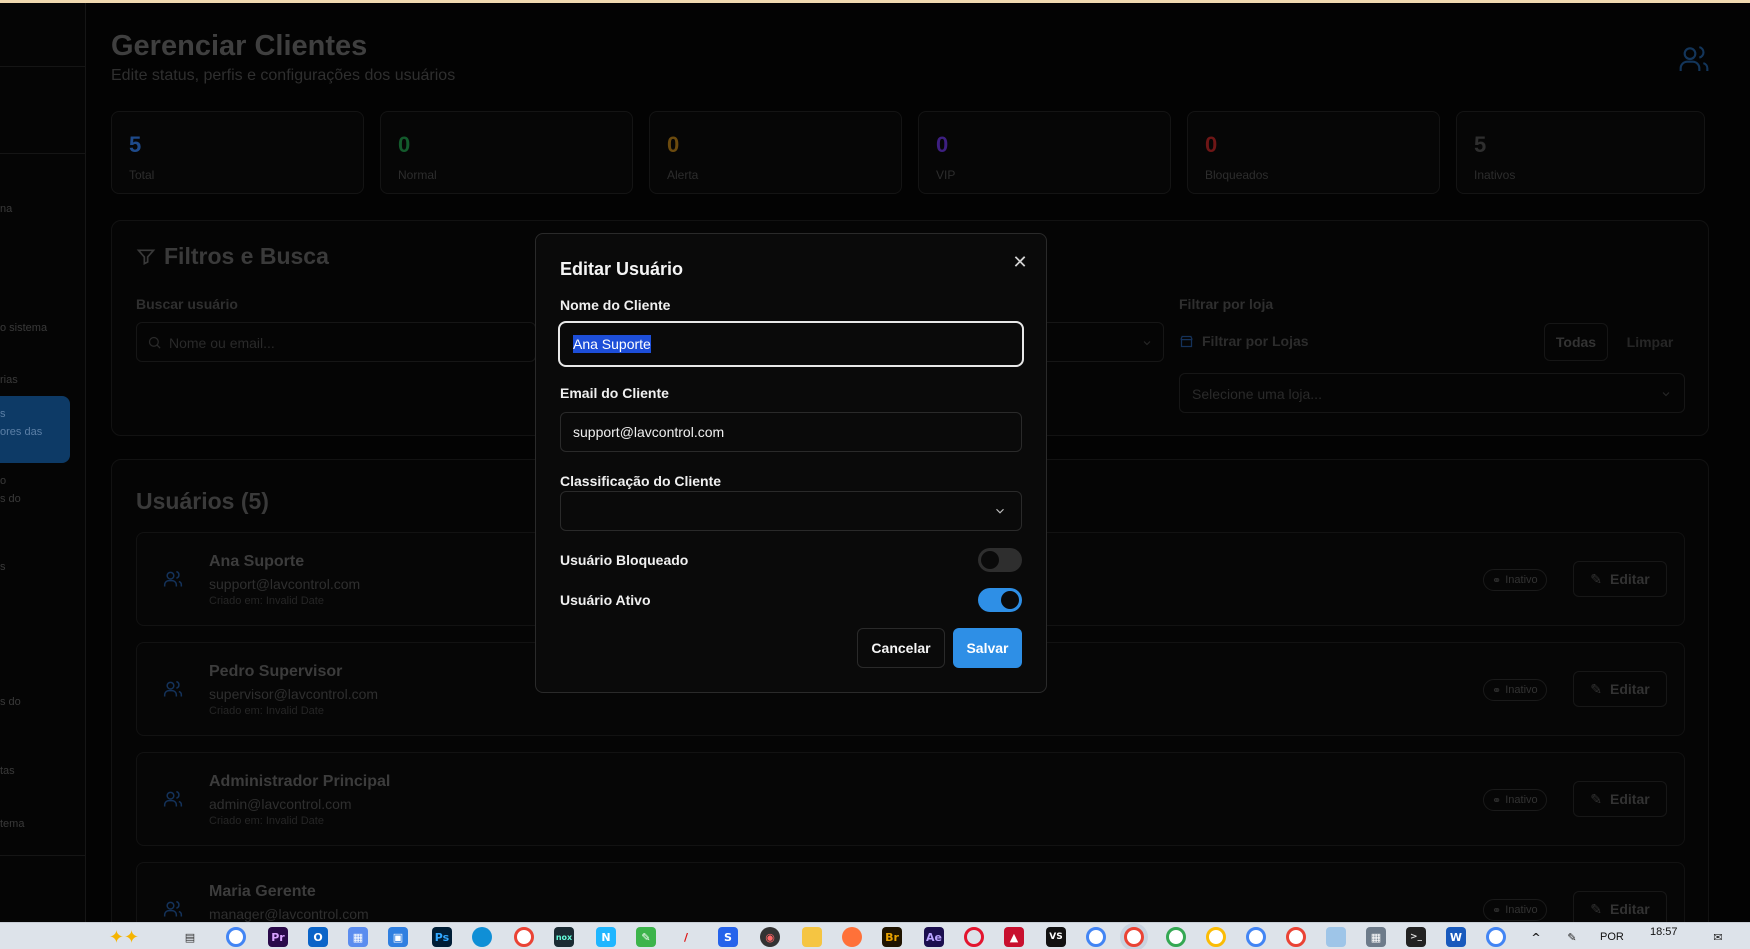 The width and height of the screenshot is (1750, 949). I want to click on photoshop-icon: Ps, so click(442, 937).